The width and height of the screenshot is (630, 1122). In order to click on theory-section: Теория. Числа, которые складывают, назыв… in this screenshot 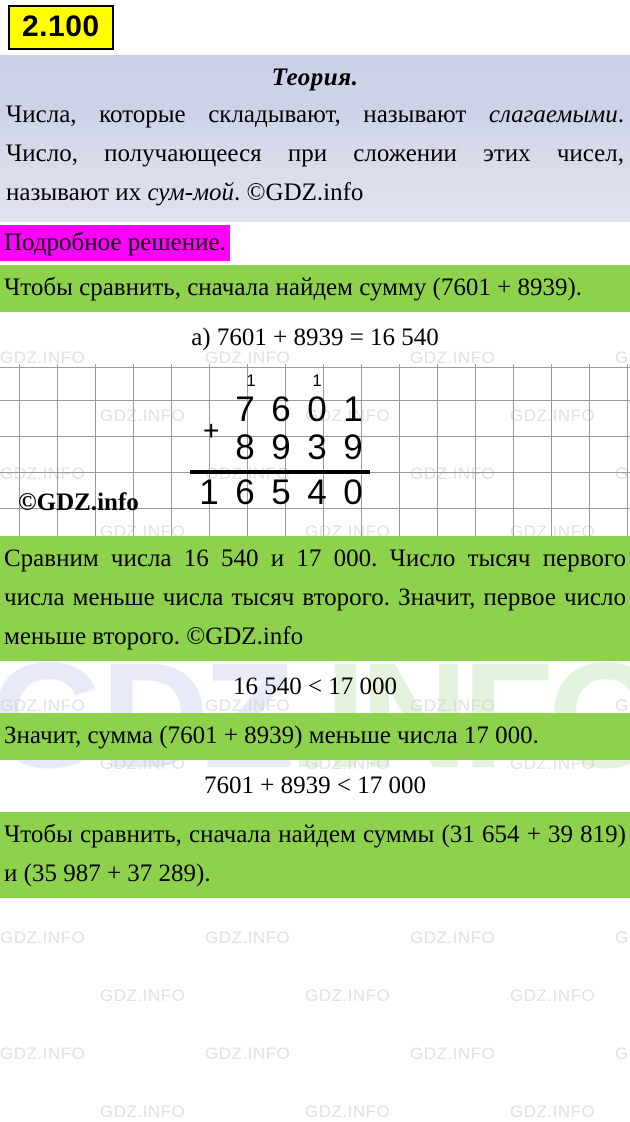, I will do `click(315, 138)`.